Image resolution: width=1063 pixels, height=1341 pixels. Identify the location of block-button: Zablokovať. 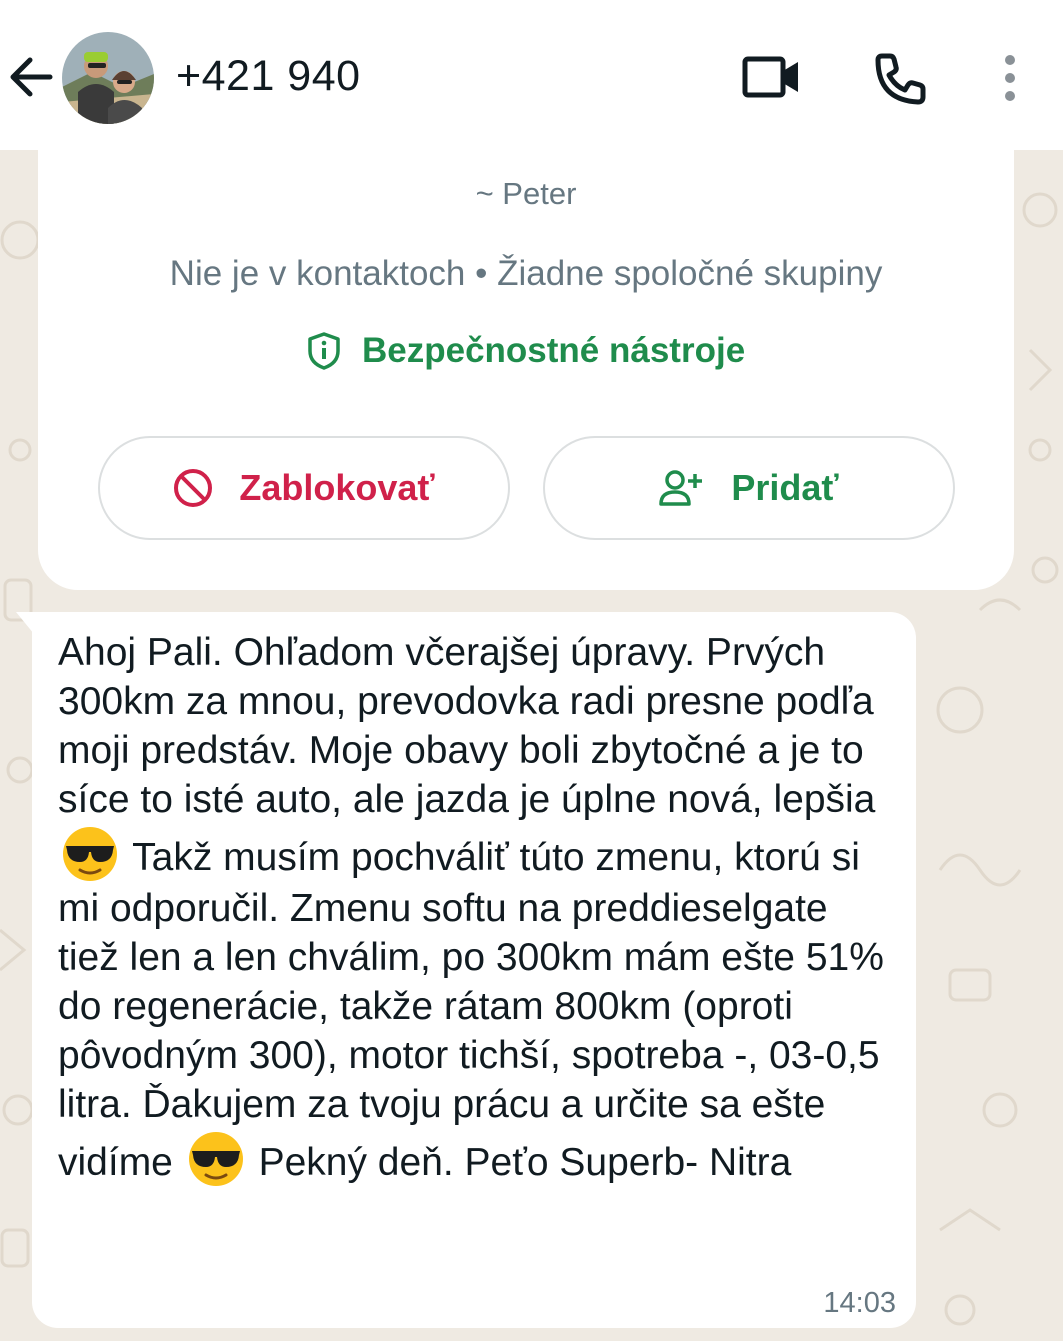
(304, 488).